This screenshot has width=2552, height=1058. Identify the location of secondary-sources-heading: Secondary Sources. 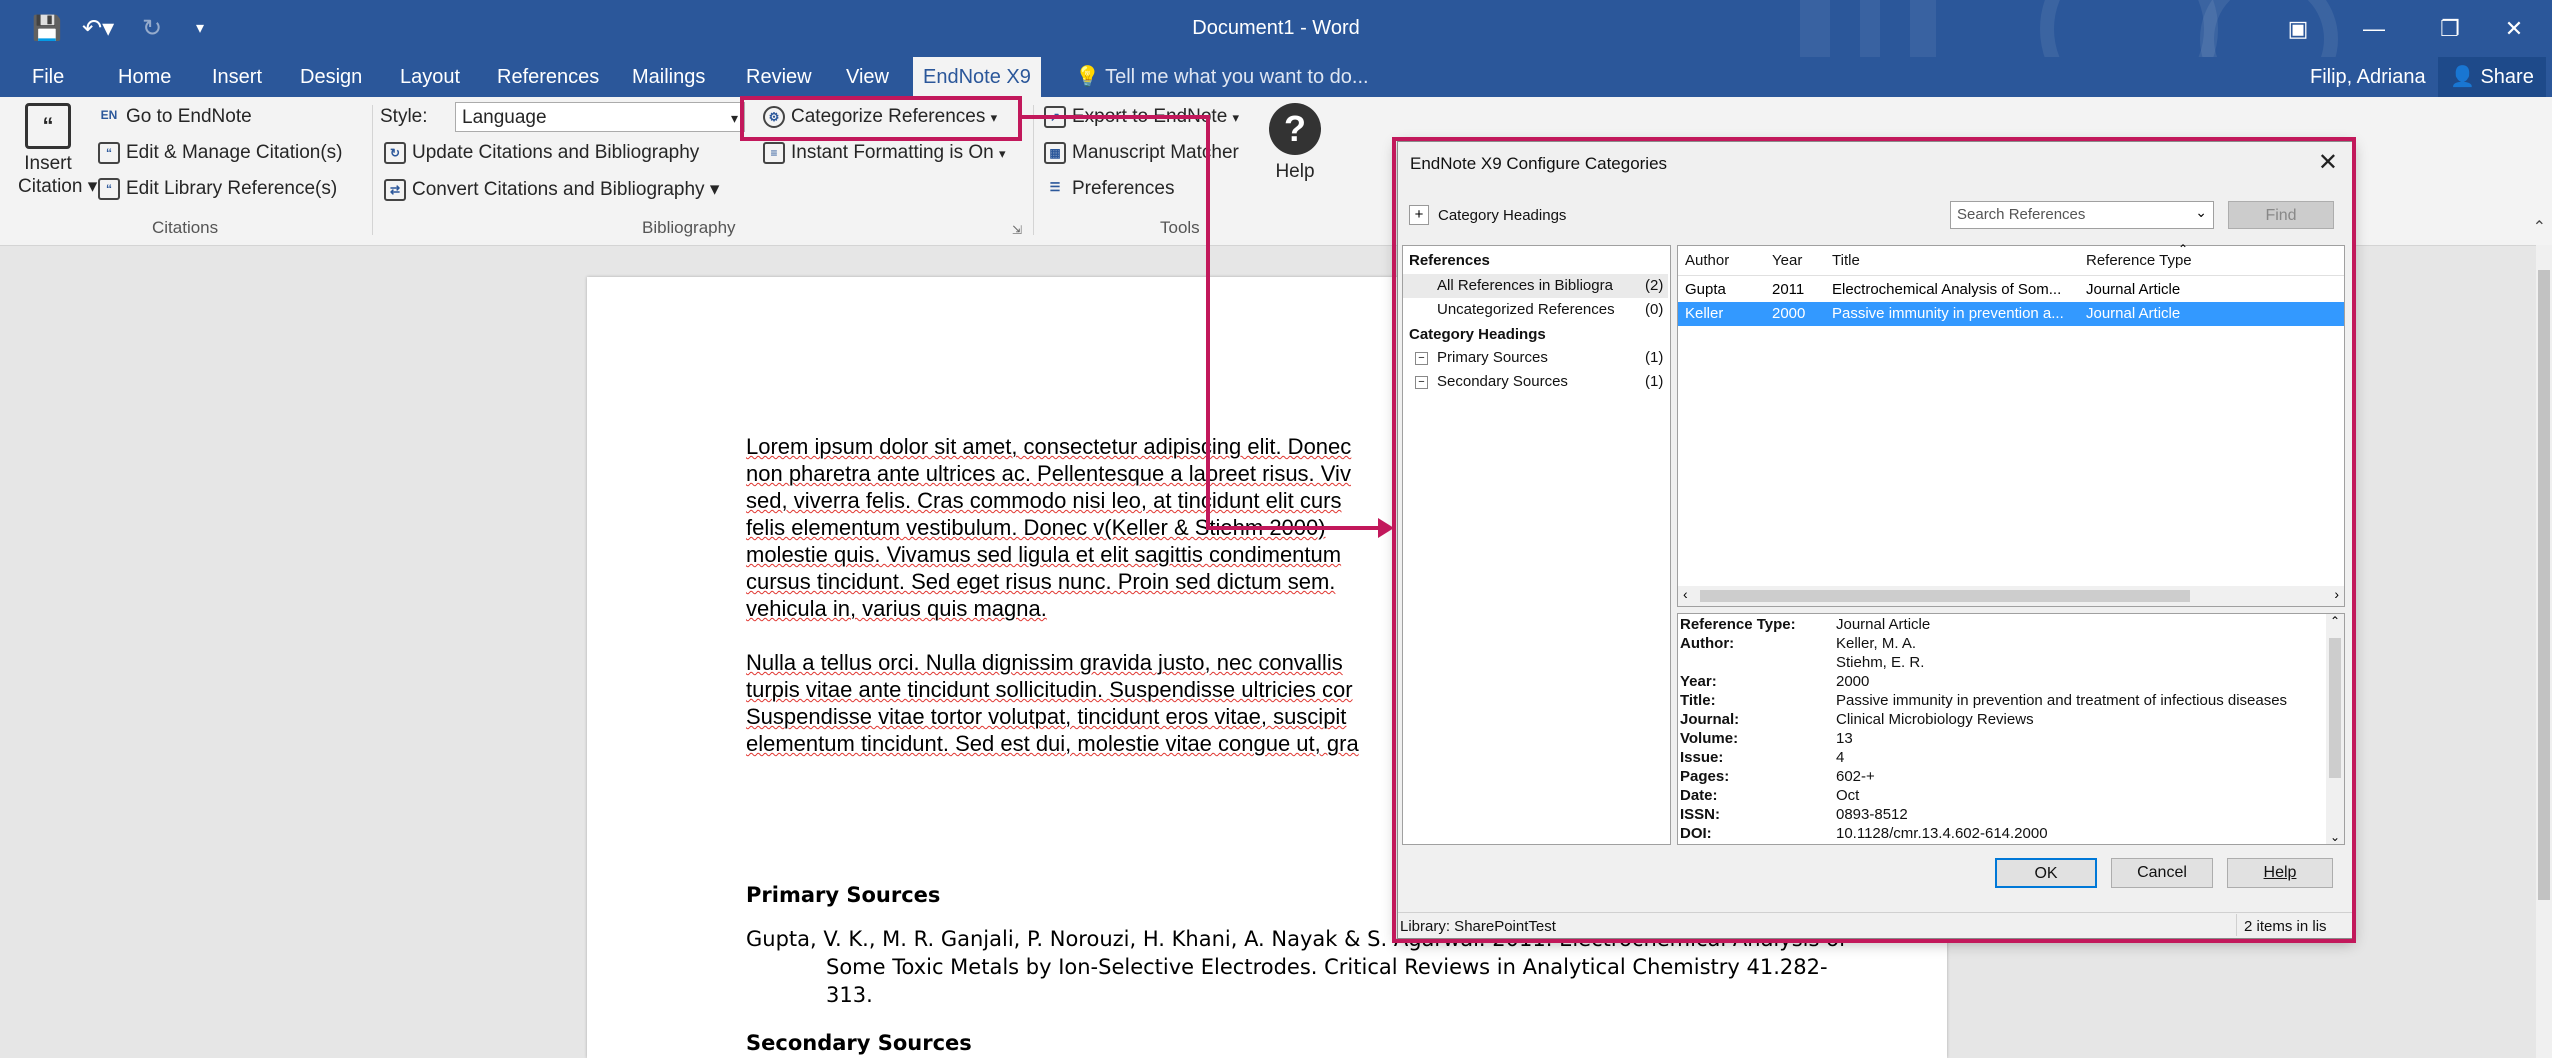
(859, 1043).